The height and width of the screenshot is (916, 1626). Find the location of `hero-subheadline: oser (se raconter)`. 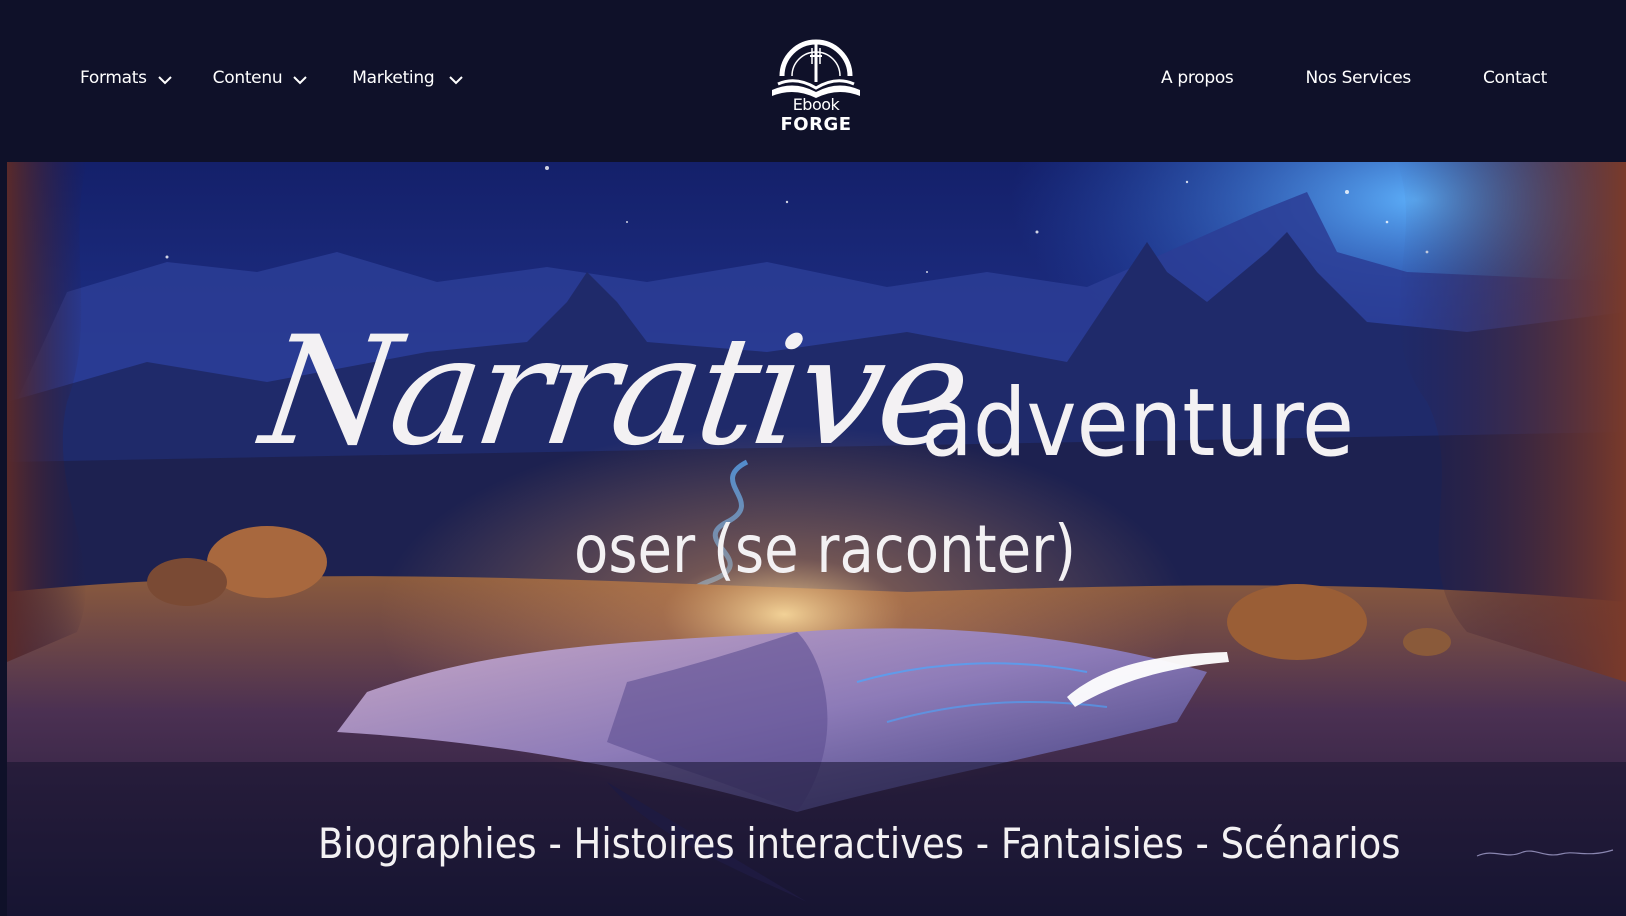

hero-subheadline: oser (se raconter) is located at coordinates (825, 549).